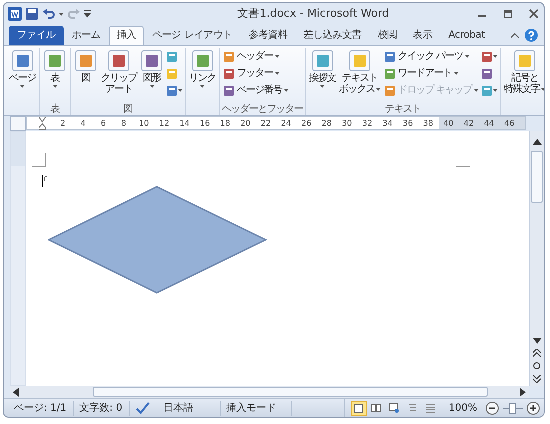 The height and width of the screenshot is (424, 550). I want to click on ribbon-tab: Acrobat, so click(467, 35).